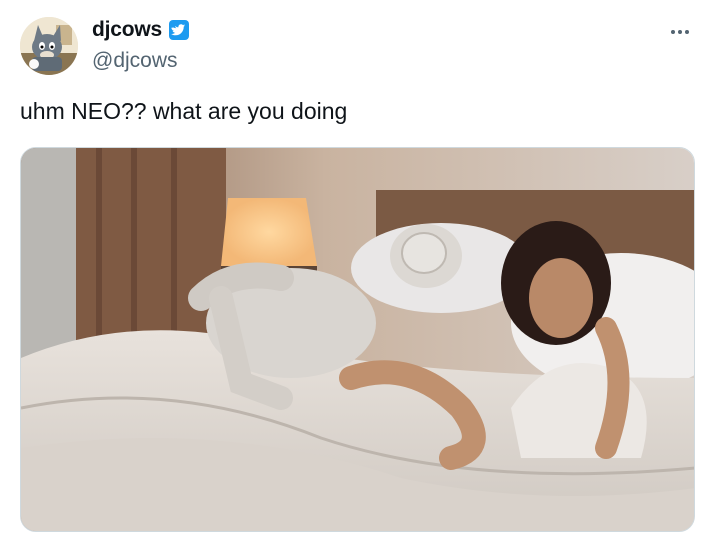 Image resolution: width=710 pixels, height=553 pixels. Describe the element at coordinates (680, 32) in the screenshot. I see `more-options-icon` at that location.